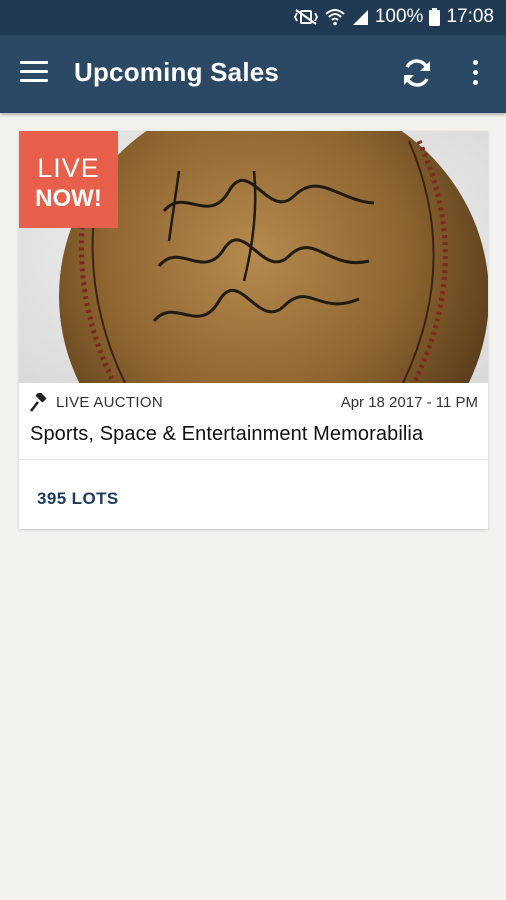  I want to click on status-bar: 100% 17:08, so click(253, 17).